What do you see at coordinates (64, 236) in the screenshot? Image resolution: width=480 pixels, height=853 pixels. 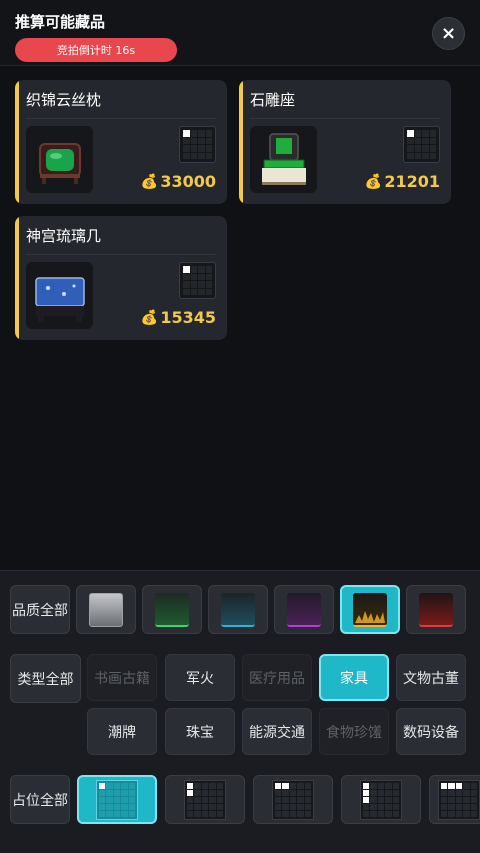 I see `item-name: 神宫琉璃几` at bounding box center [64, 236].